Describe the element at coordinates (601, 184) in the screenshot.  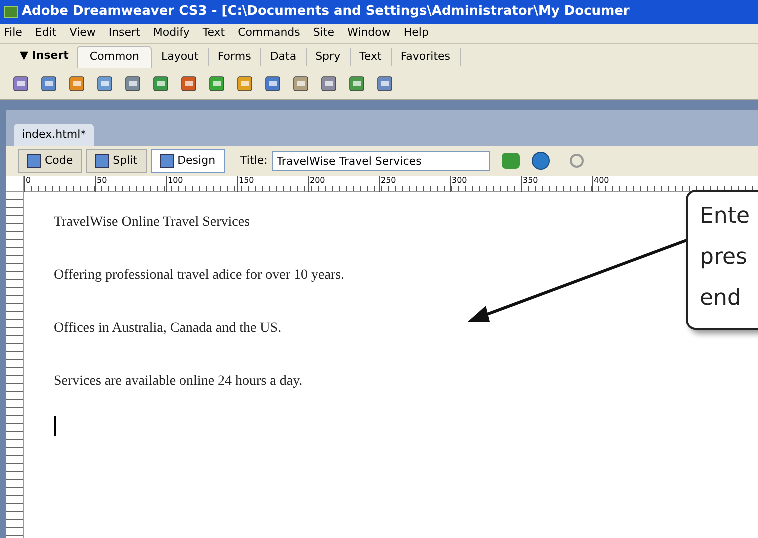
I see `ruler-number: 400` at that location.